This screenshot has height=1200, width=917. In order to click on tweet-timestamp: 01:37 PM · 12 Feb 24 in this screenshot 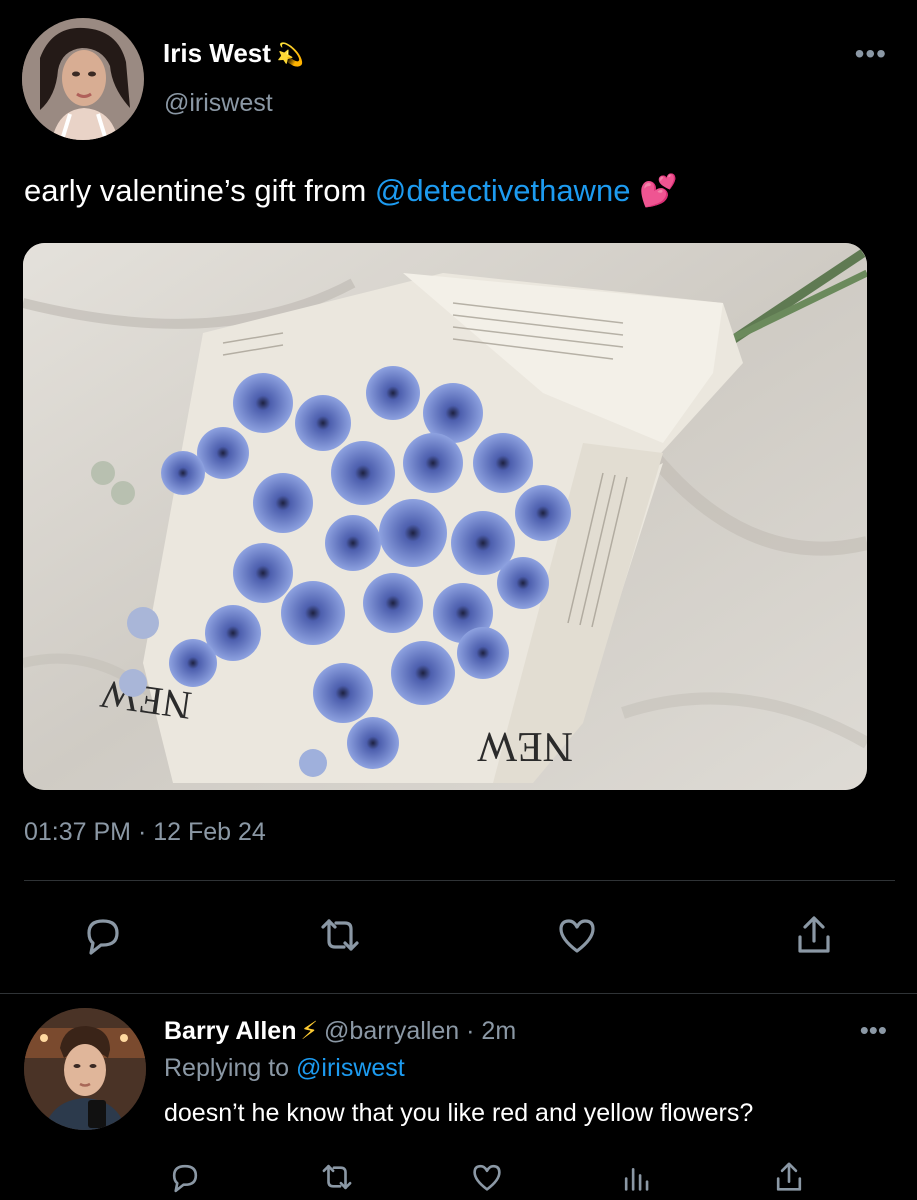, I will do `click(145, 832)`.